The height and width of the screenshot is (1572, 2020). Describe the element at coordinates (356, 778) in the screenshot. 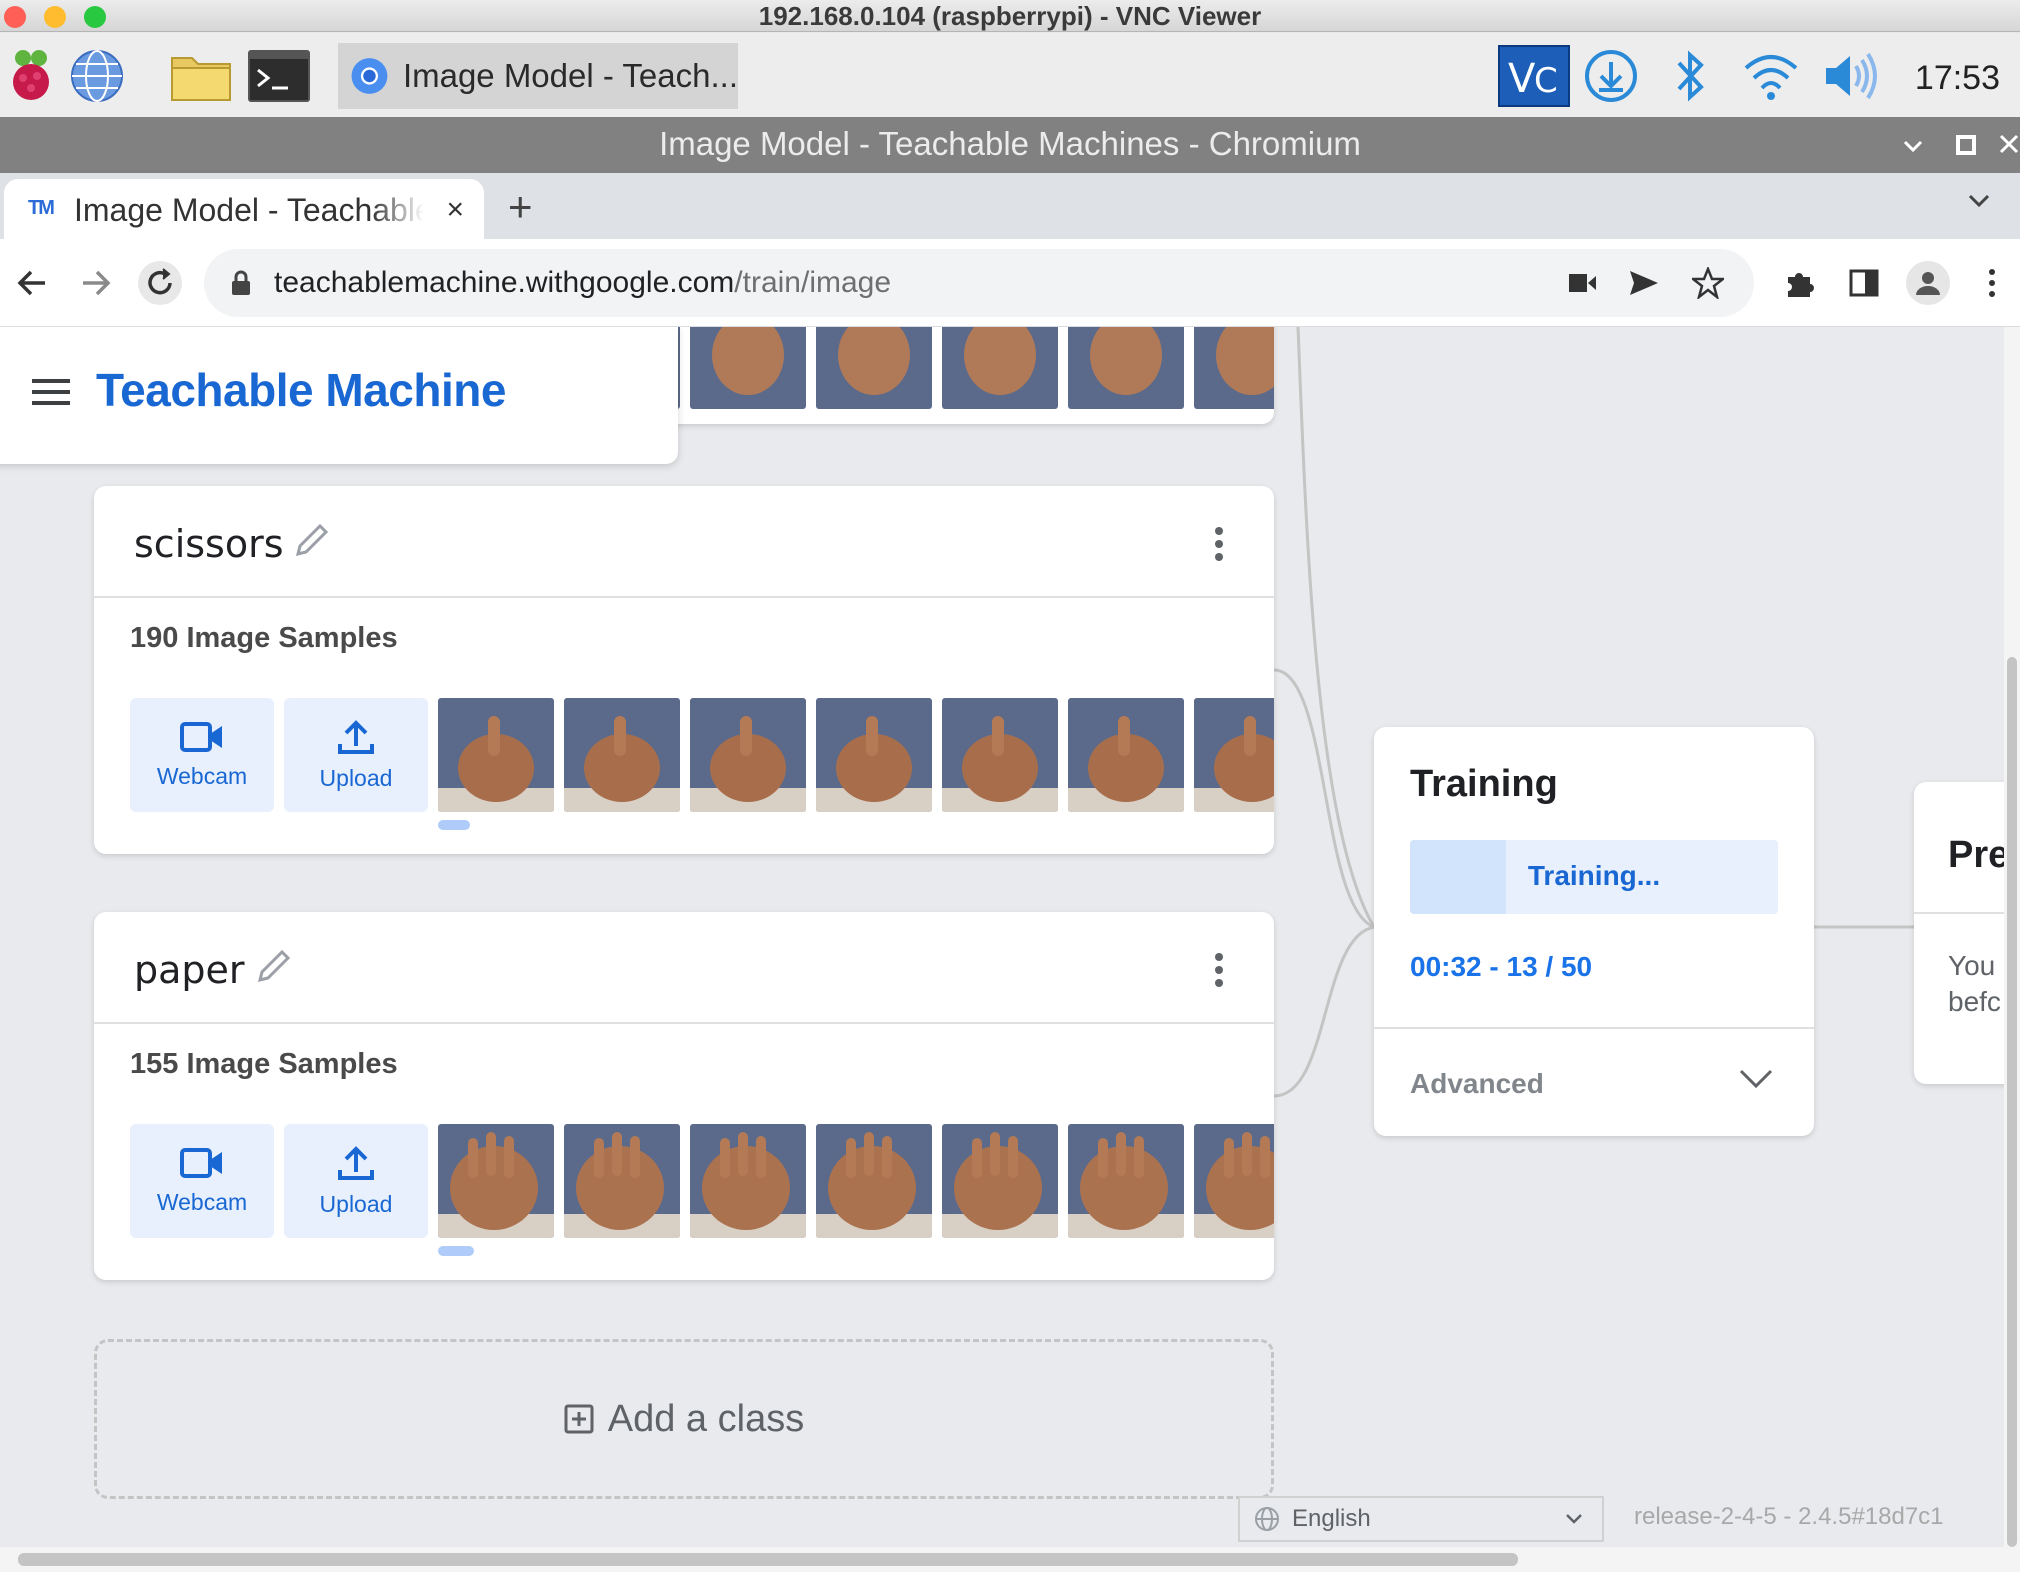

I see `upload-label: Upload` at that location.